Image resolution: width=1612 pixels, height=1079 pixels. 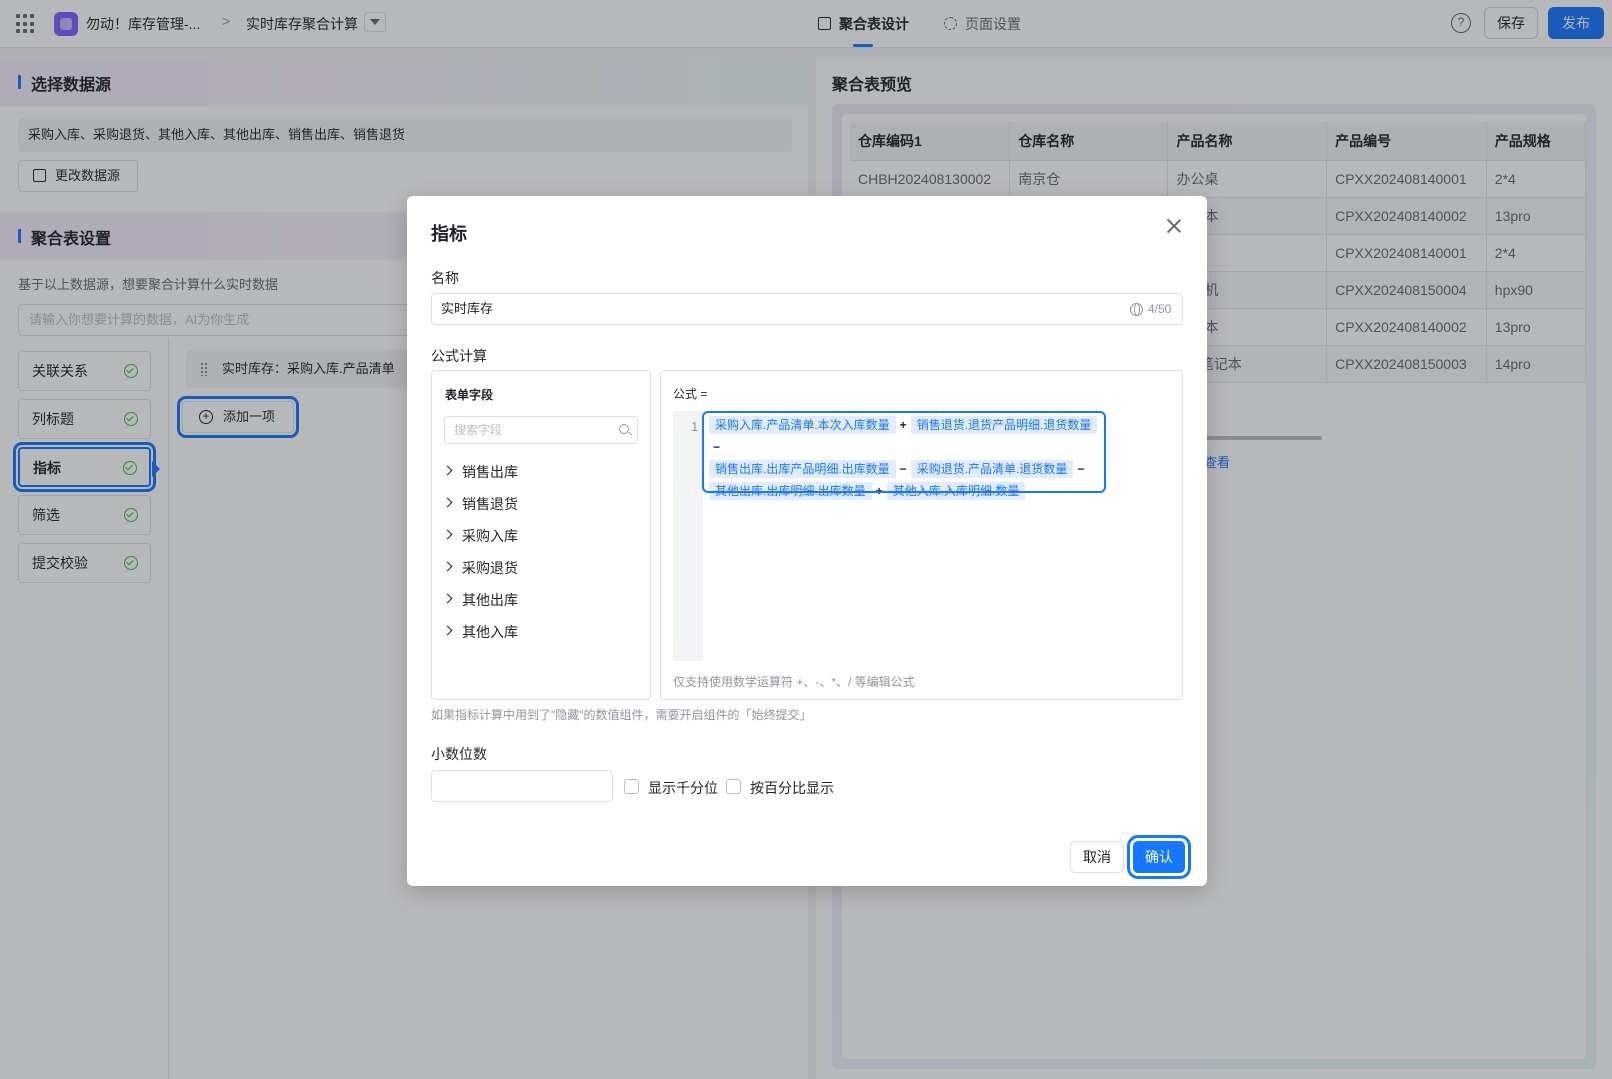 What do you see at coordinates (624, 429) in the screenshot?
I see `search-icon` at bounding box center [624, 429].